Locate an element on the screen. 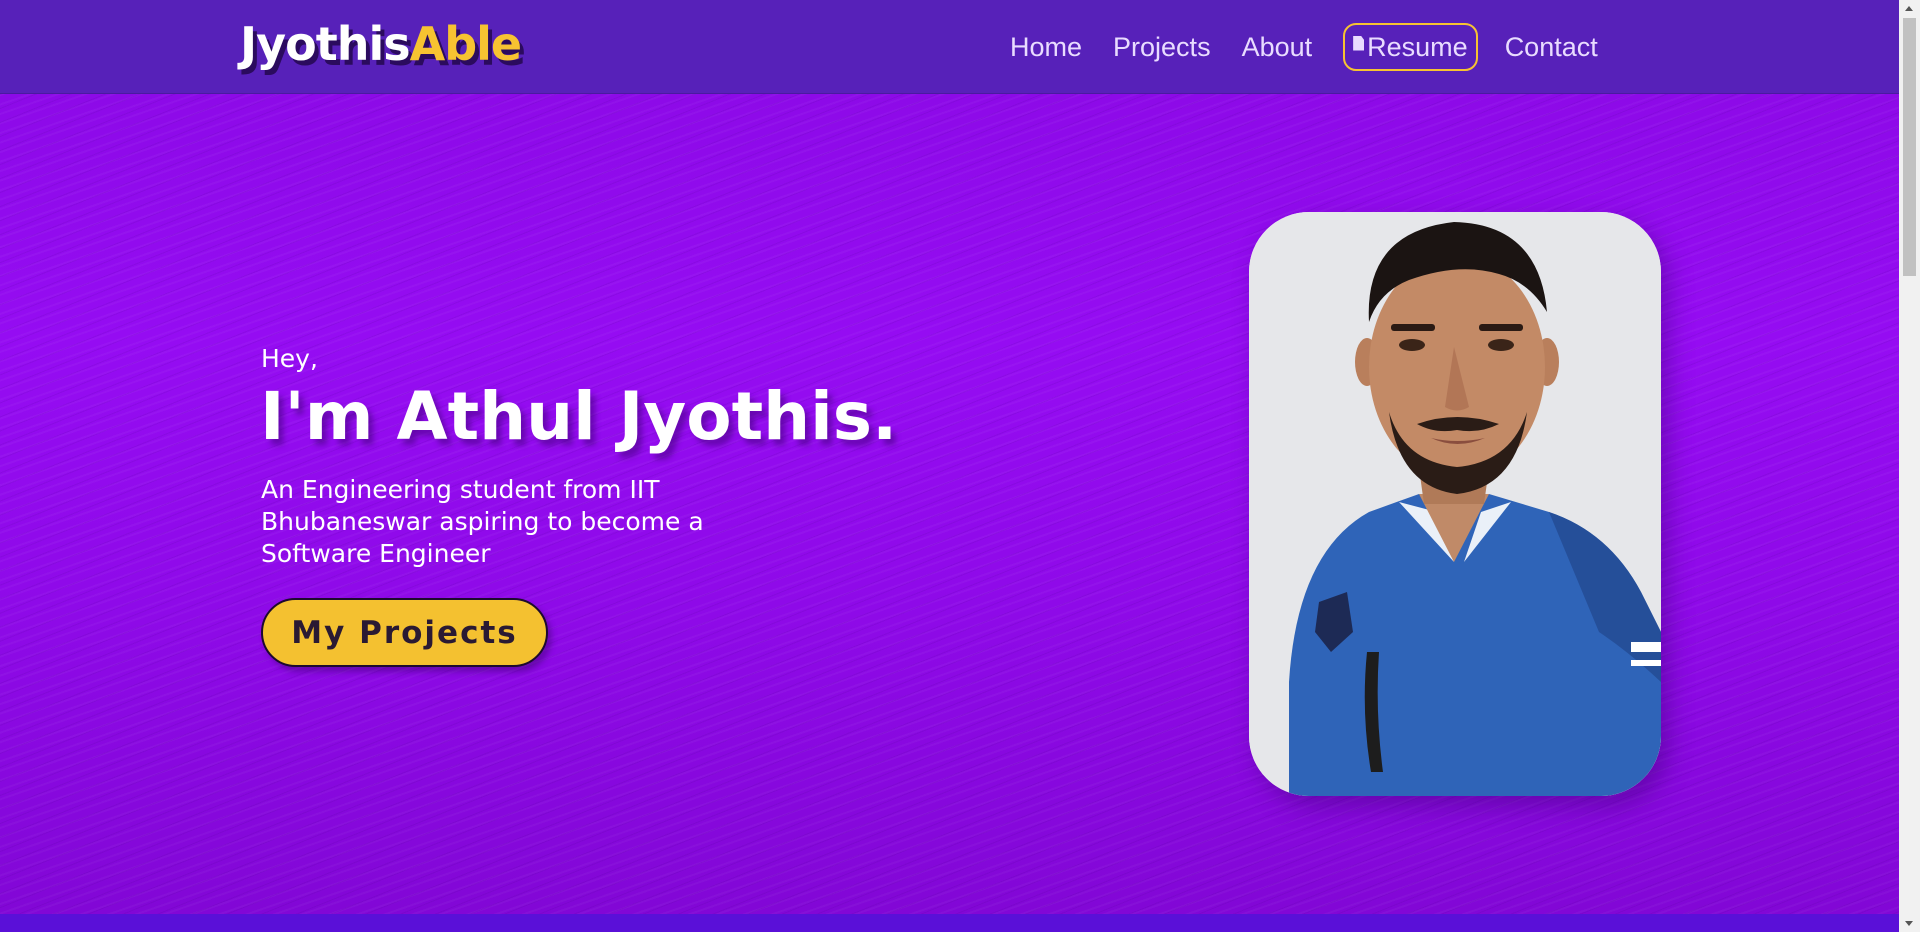  logo-part-able: Able is located at coordinates (465, 44).